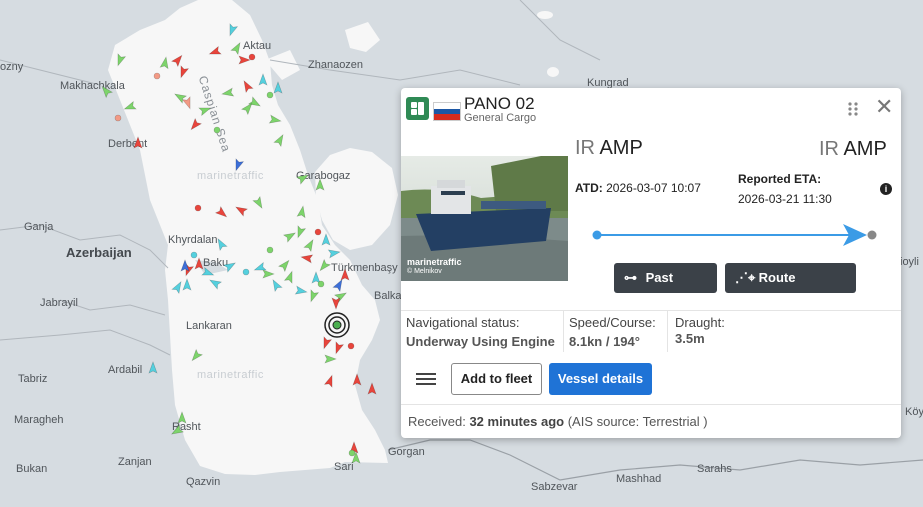 The height and width of the screenshot is (507, 923). What do you see at coordinates (337, 325) in the screenshot?
I see `selected-vessel-target` at bounding box center [337, 325].